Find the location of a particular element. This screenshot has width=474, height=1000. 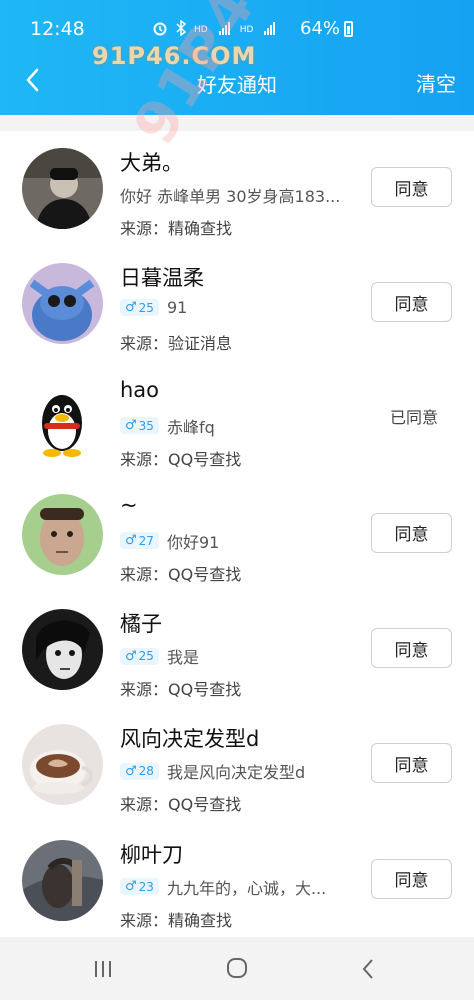

list-item: 日暮温柔 ♂ 25 91 来源：验证消息 同意 is located at coordinates (237, 303).